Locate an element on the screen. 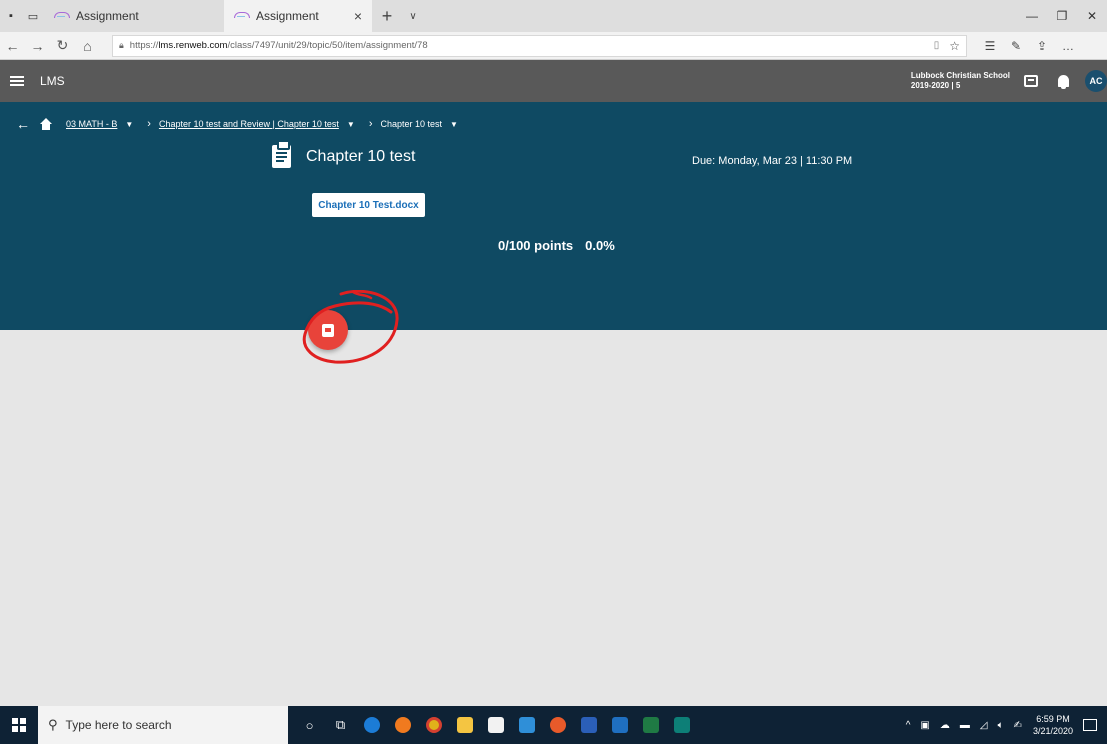 The height and width of the screenshot is (744, 1107). minimize-icon: — is located at coordinates (1032, 16).